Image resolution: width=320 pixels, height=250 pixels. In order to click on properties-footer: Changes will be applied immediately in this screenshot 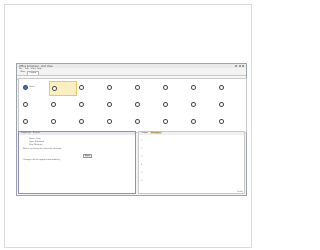, I will do `click(41, 160)`.